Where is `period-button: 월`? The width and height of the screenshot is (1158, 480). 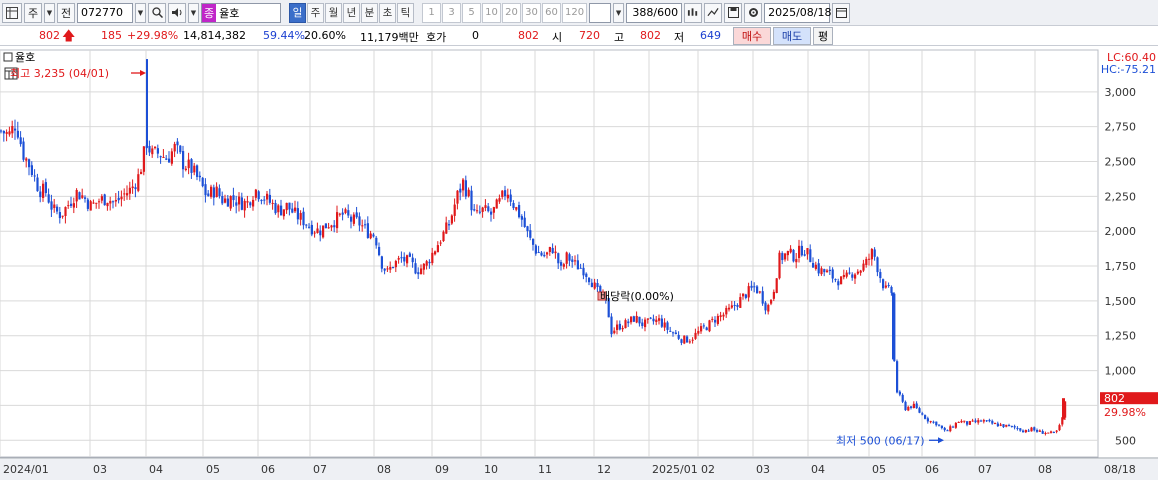
period-button: 월 is located at coordinates (333, 12).